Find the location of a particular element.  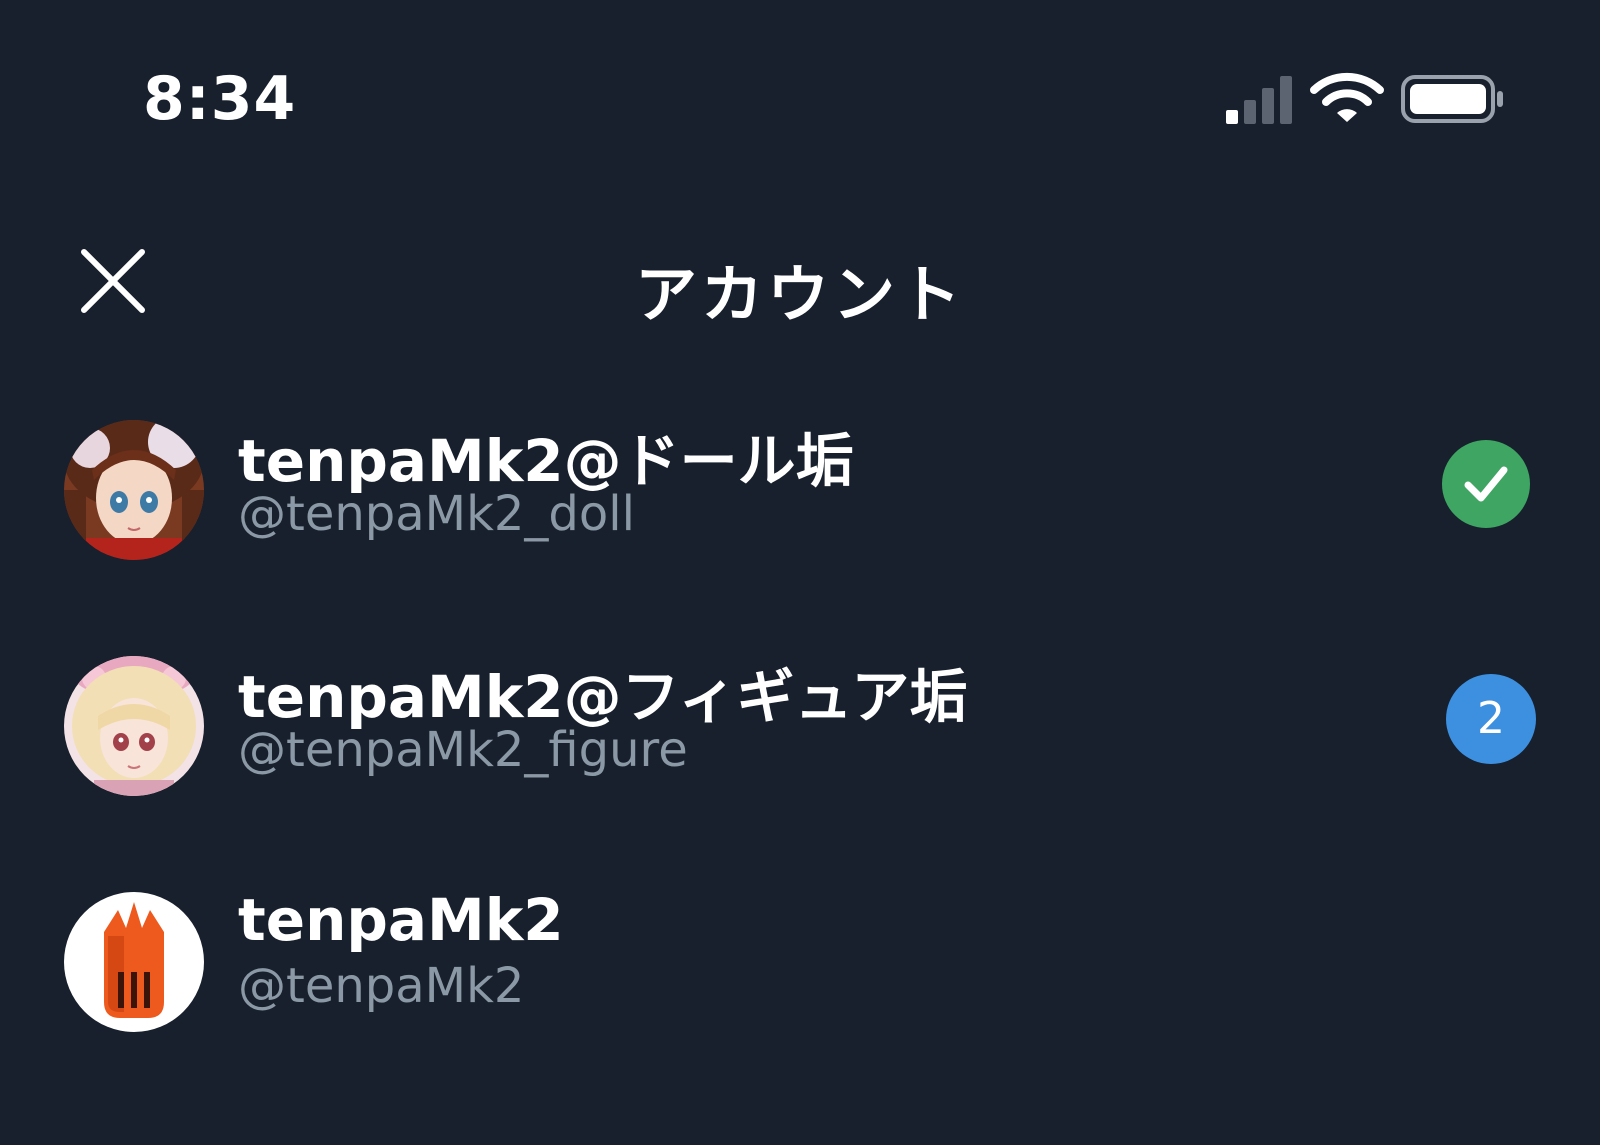

battery-icon is located at coordinates (1452, 99).